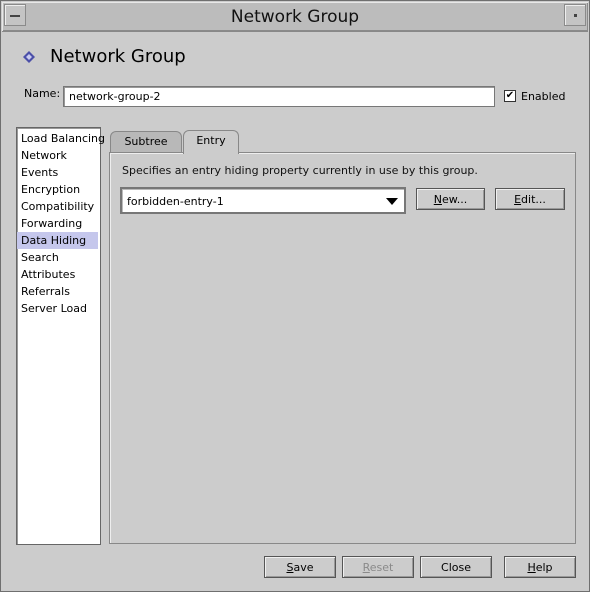 Image resolution: width=590 pixels, height=592 pixels. I want to click on window-title: Network Group, so click(295, 17).